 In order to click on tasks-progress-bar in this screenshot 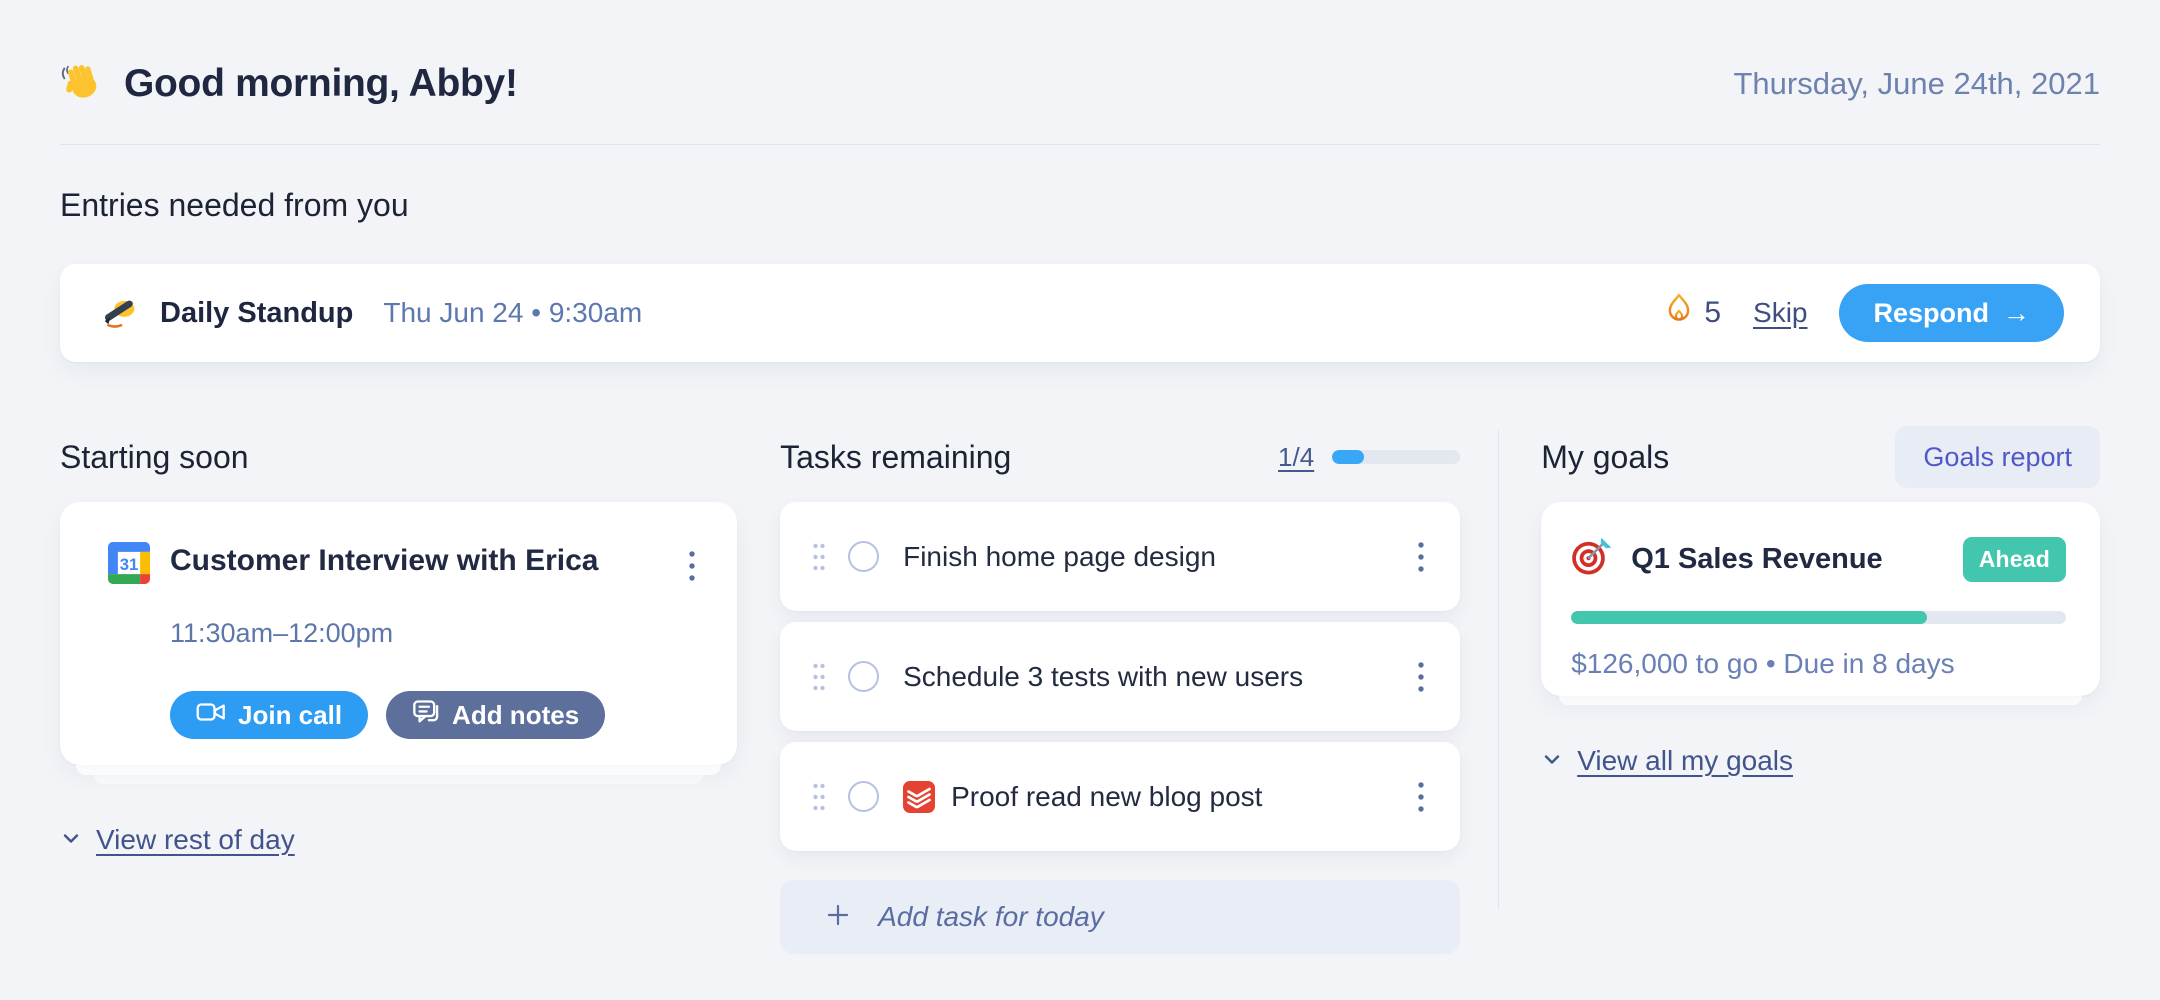, I will do `click(1396, 457)`.